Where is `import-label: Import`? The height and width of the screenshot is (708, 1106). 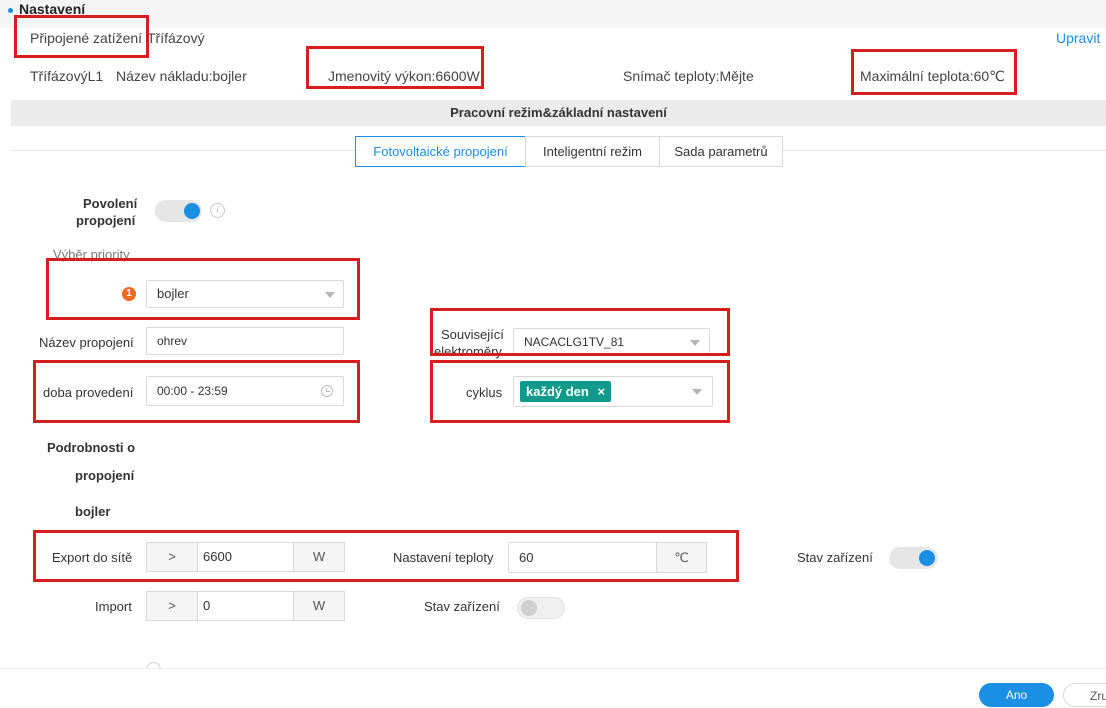
import-label: Import is located at coordinates (113, 606).